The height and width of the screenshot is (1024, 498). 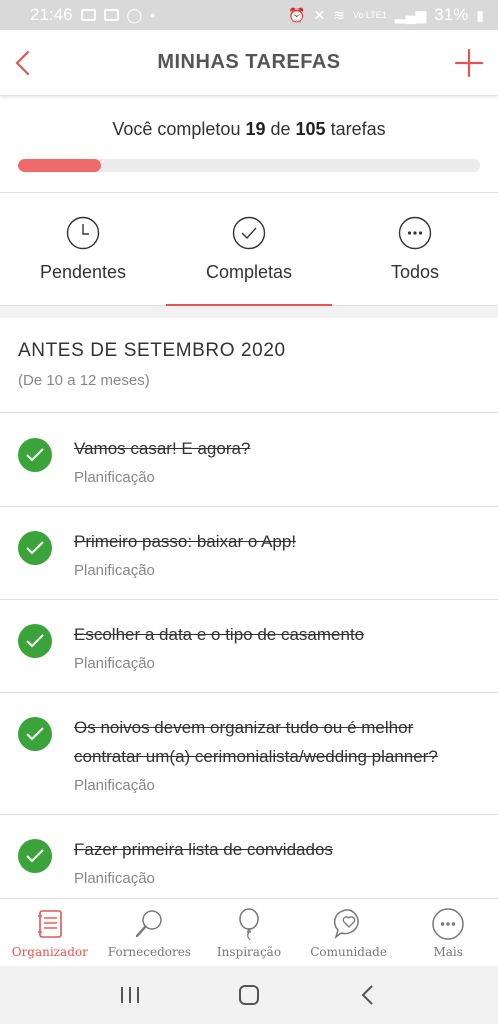 I want to click on system-navigation-bar, so click(x=249, y=995).